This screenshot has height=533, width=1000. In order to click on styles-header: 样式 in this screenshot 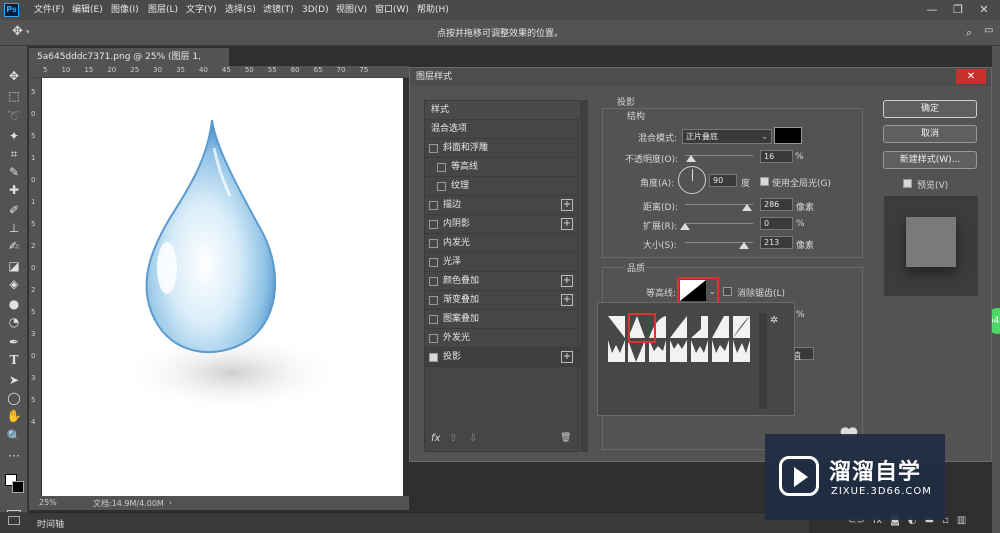, I will do `click(502, 110)`.